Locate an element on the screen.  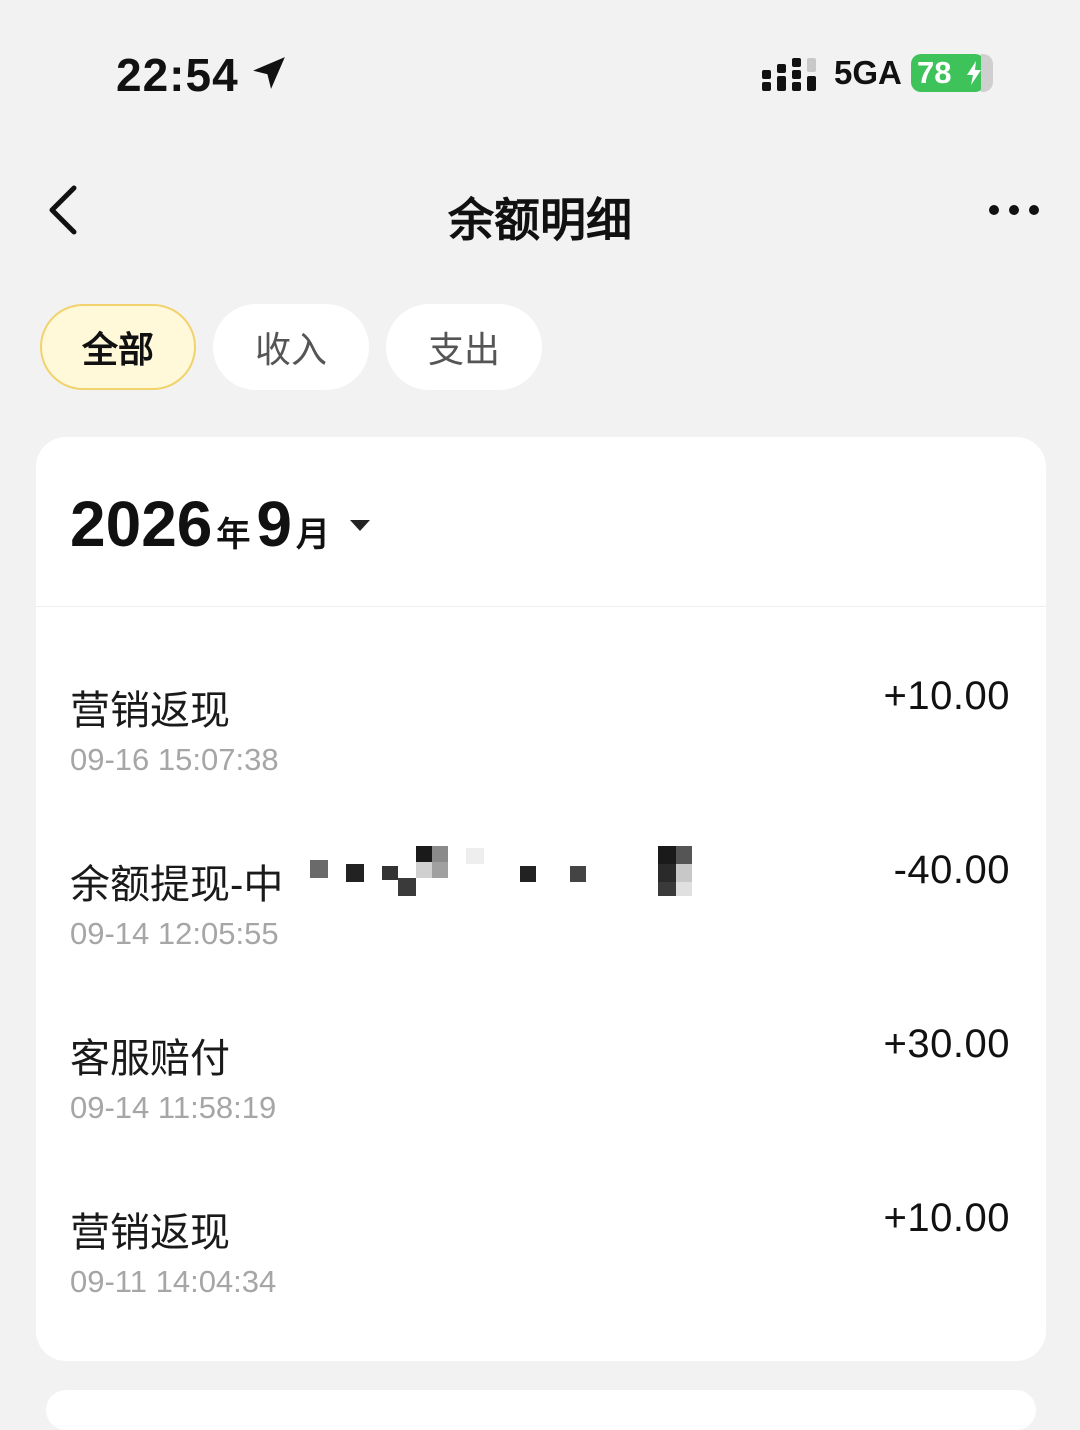
transaction-time: 09-14 12:05:55 is located at coordinates (174, 933).